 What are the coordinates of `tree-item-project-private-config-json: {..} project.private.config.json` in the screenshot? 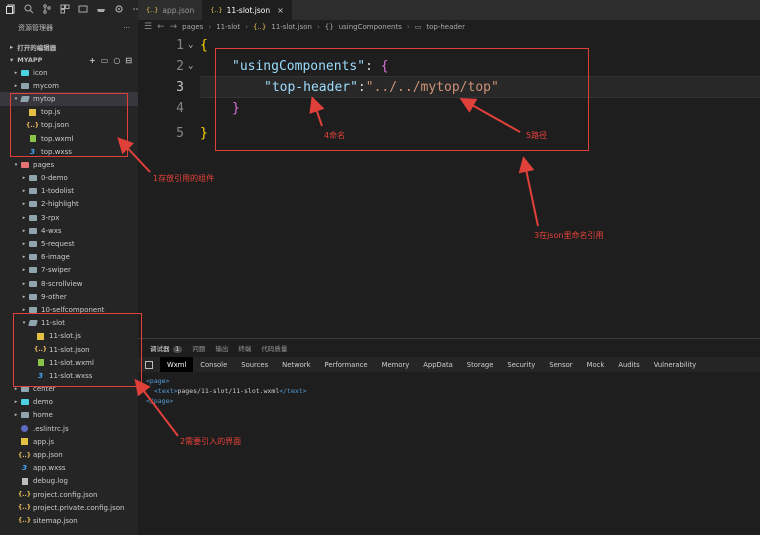 It's located at (69, 507).